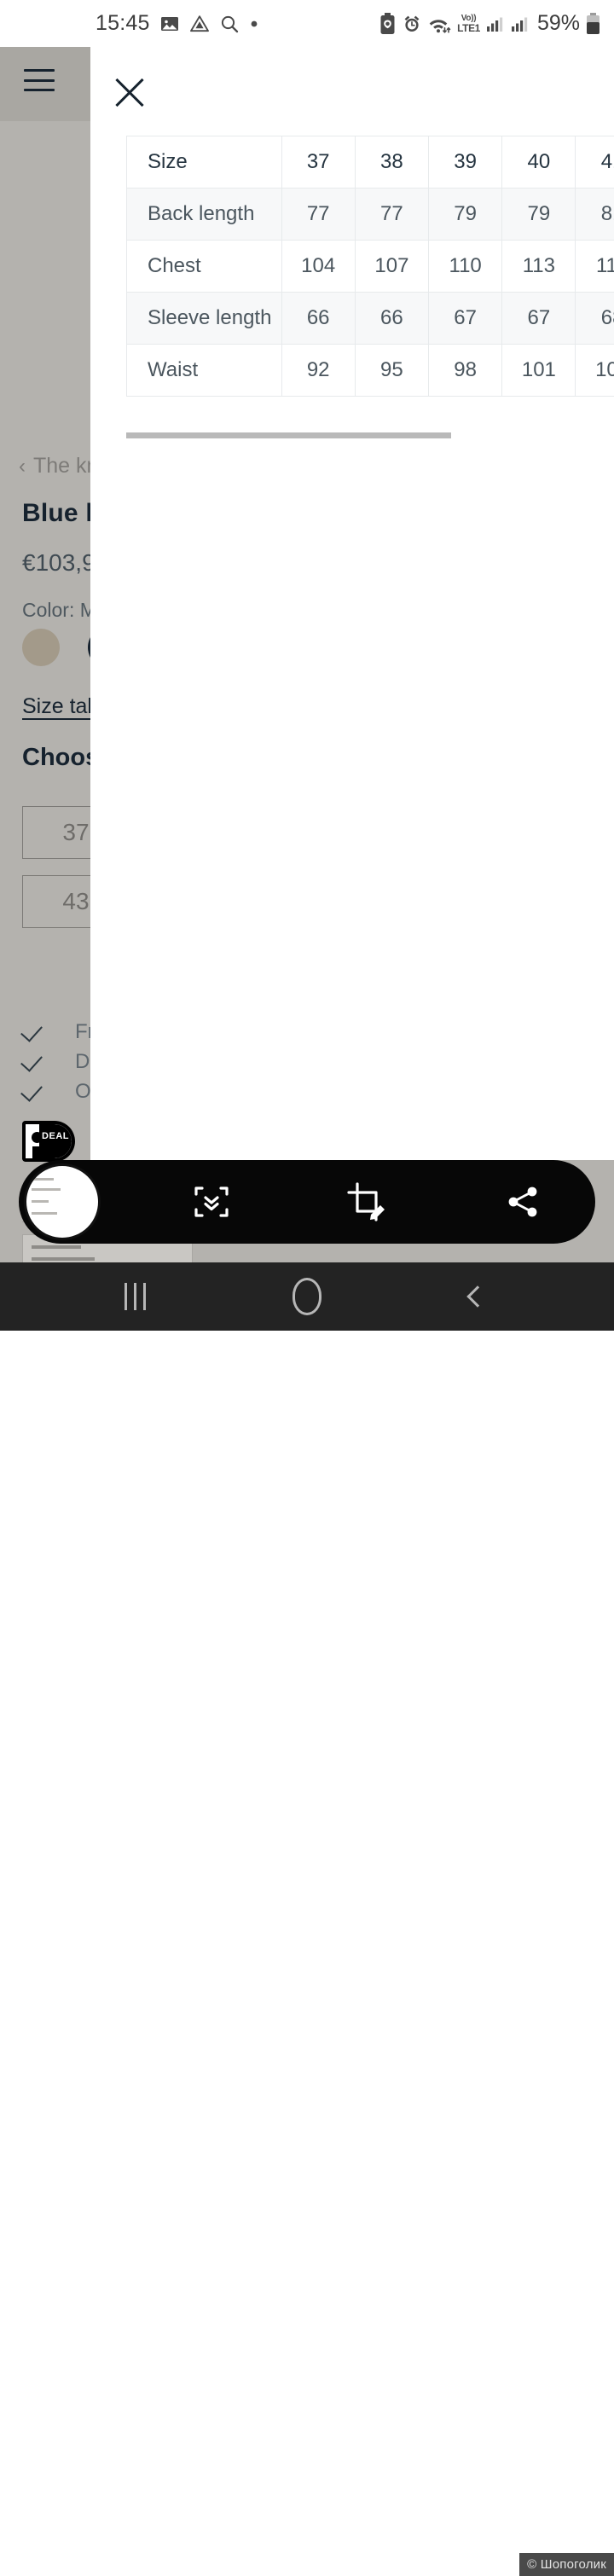 Image resolution: width=614 pixels, height=2576 pixels. What do you see at coordinates (229, 24) in the screenshot?
I see `search-icon` at bounding box center [229, 24].